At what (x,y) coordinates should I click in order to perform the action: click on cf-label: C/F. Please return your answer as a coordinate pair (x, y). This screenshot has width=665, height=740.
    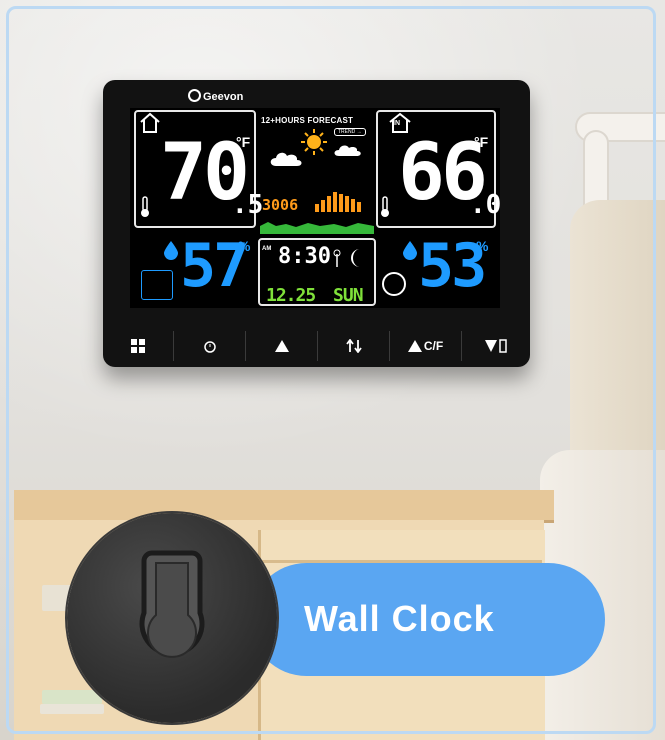
    Looking at the image, I should click on (433, 346).